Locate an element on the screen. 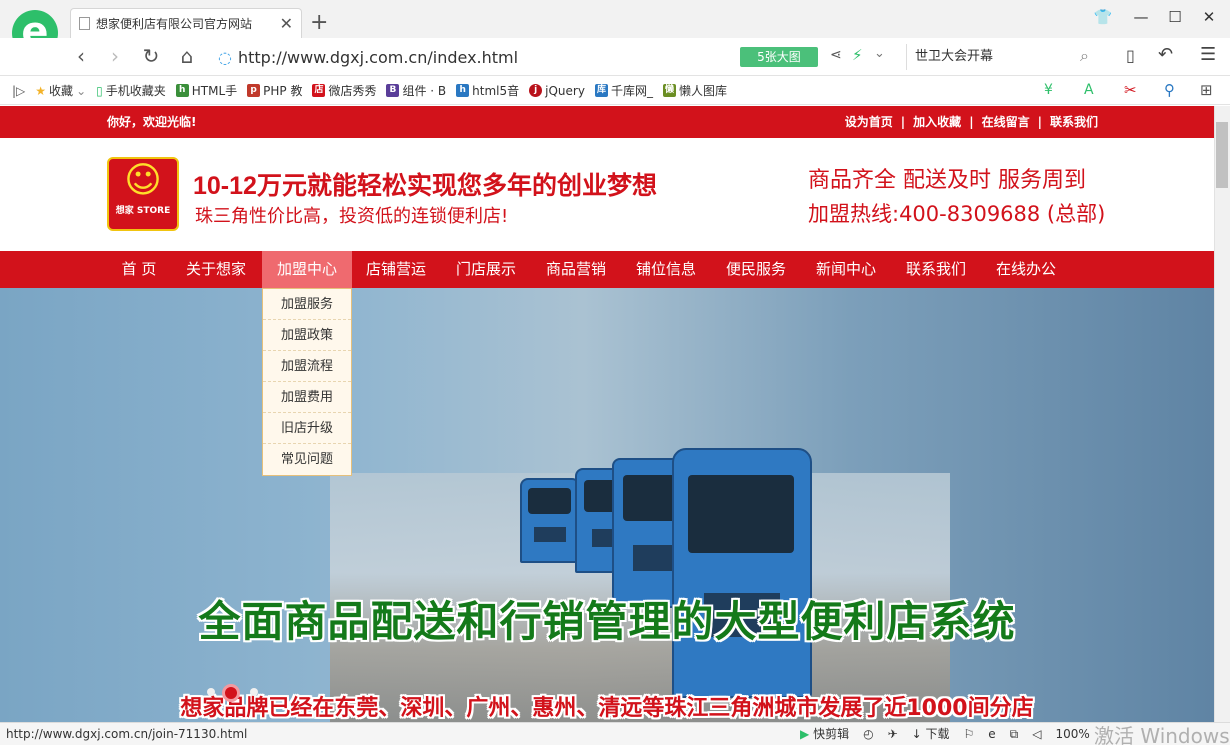 The image size is (1230, 749). nav-contact: 联系我们 is located at coordinates (936, 269).